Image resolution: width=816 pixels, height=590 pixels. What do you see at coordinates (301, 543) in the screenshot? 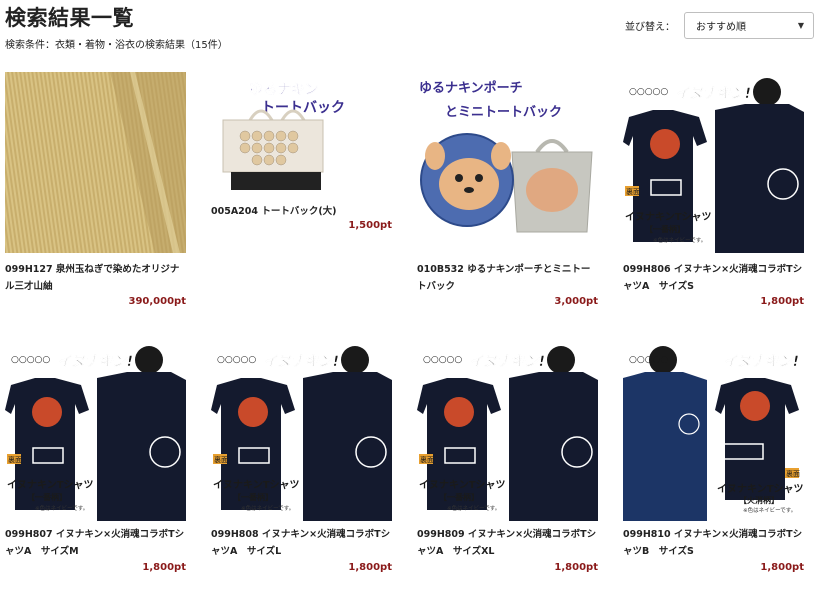
I see `product-name: 099H808 イヌナキン×火消魂コラボTシャツA サイズL` at bounding box center [301, 543].